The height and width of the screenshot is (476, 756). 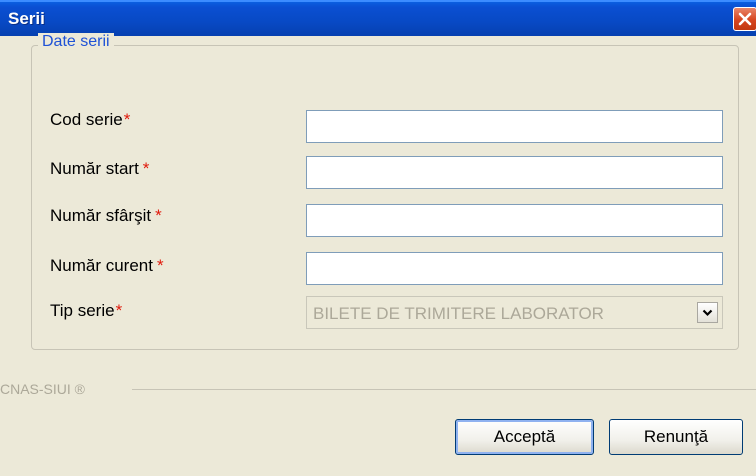 I want to click on numar-start-label: Număr start *, so click(x=99, y=169).